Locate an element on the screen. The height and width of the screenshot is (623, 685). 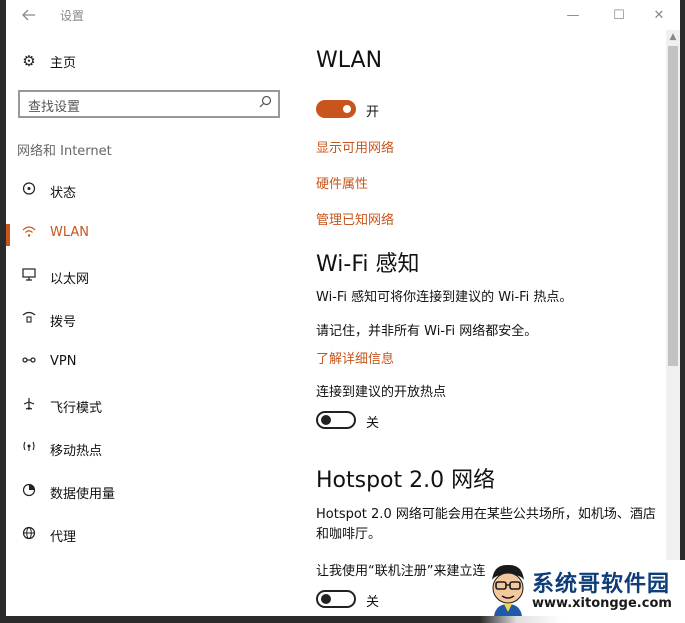
watermark-name: 系统哥软件园 is located at coordinates (601, 584).